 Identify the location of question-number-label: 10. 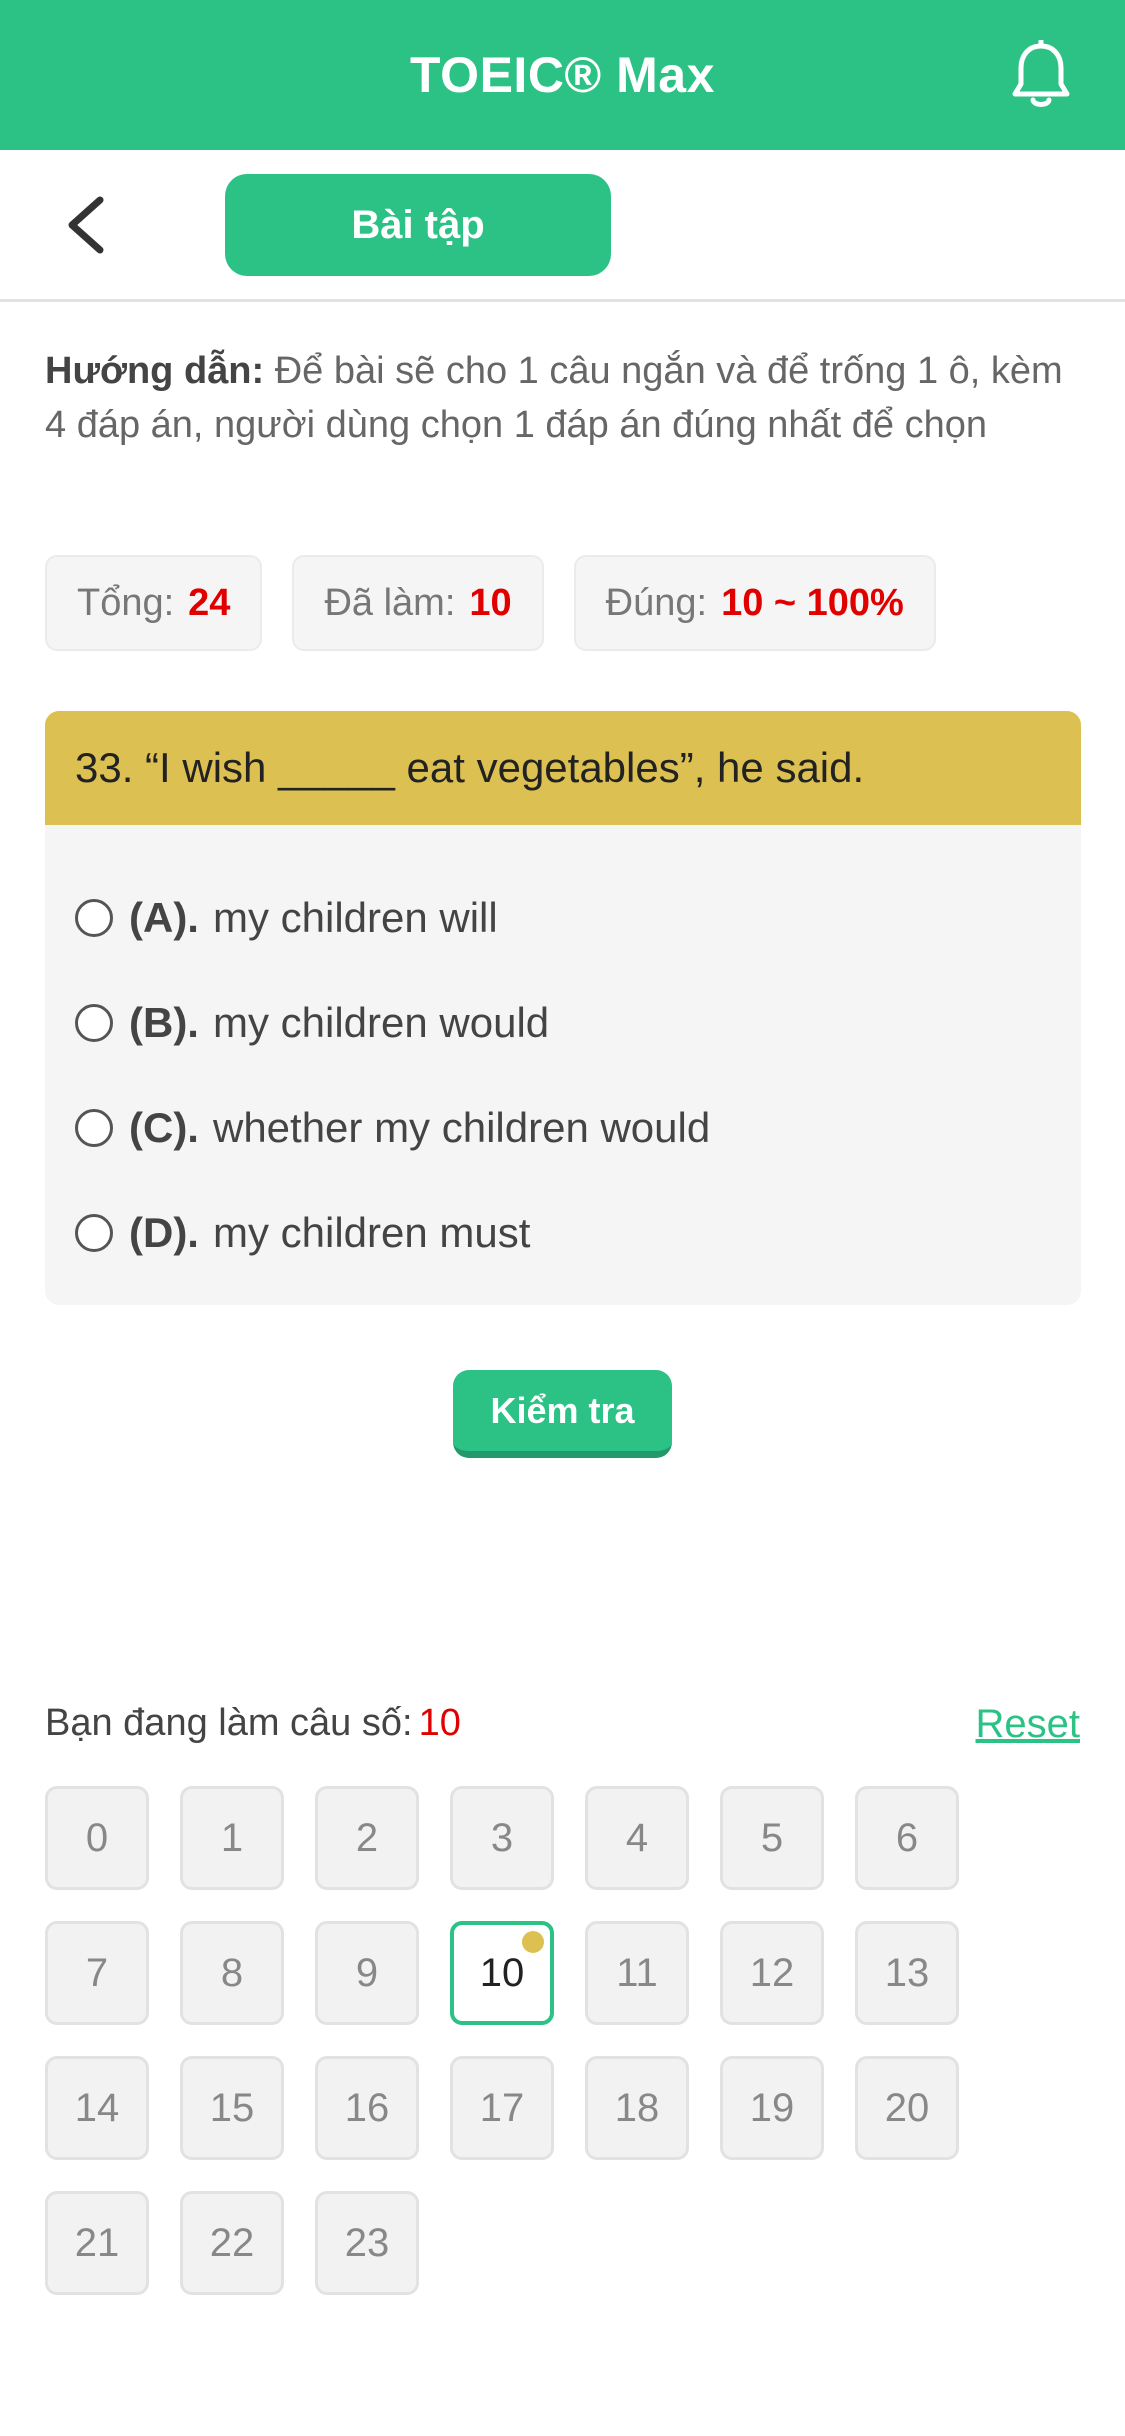
(502, 1972).